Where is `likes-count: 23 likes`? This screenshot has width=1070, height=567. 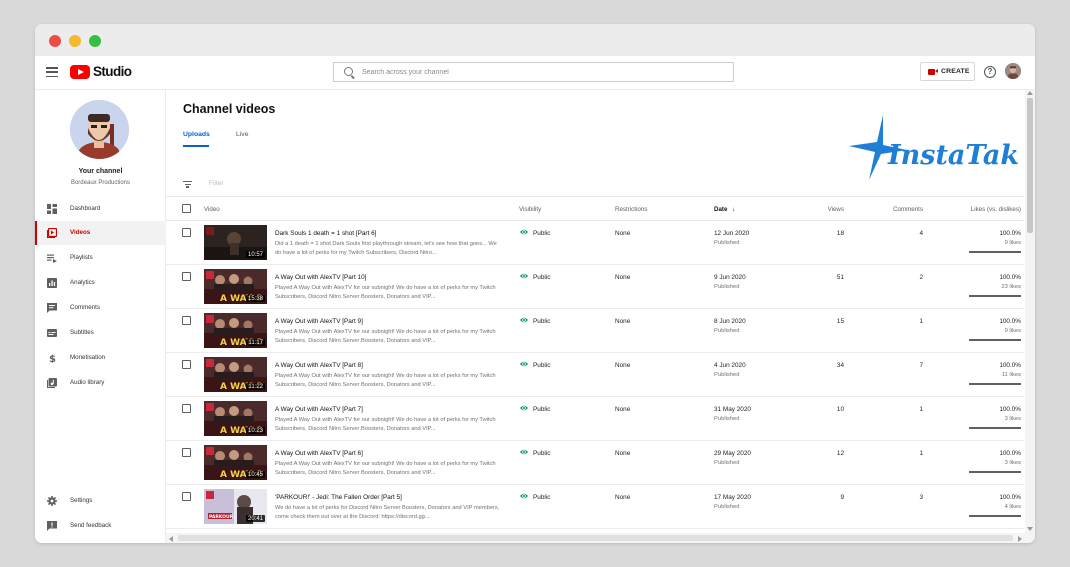
likes-count: 23 likes is located at coordinates (1011, 287).